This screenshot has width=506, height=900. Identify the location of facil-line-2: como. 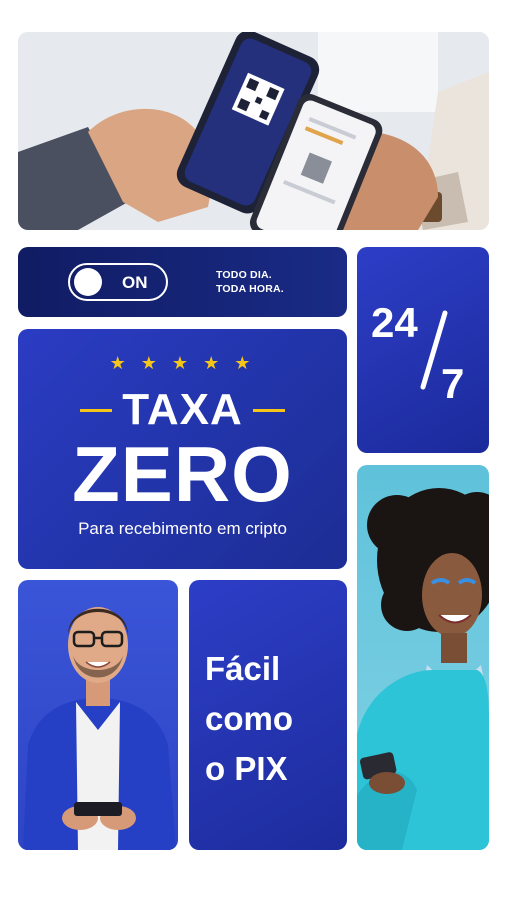
(249, 718).